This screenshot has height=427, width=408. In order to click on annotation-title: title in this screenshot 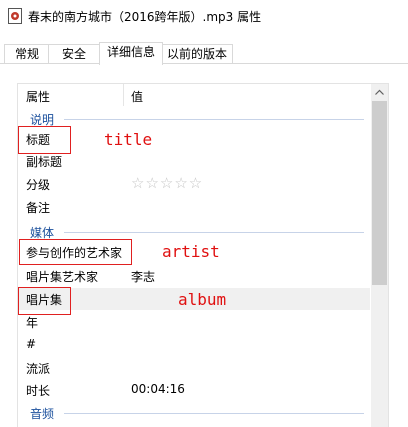, I will do `click(128, 139)`.